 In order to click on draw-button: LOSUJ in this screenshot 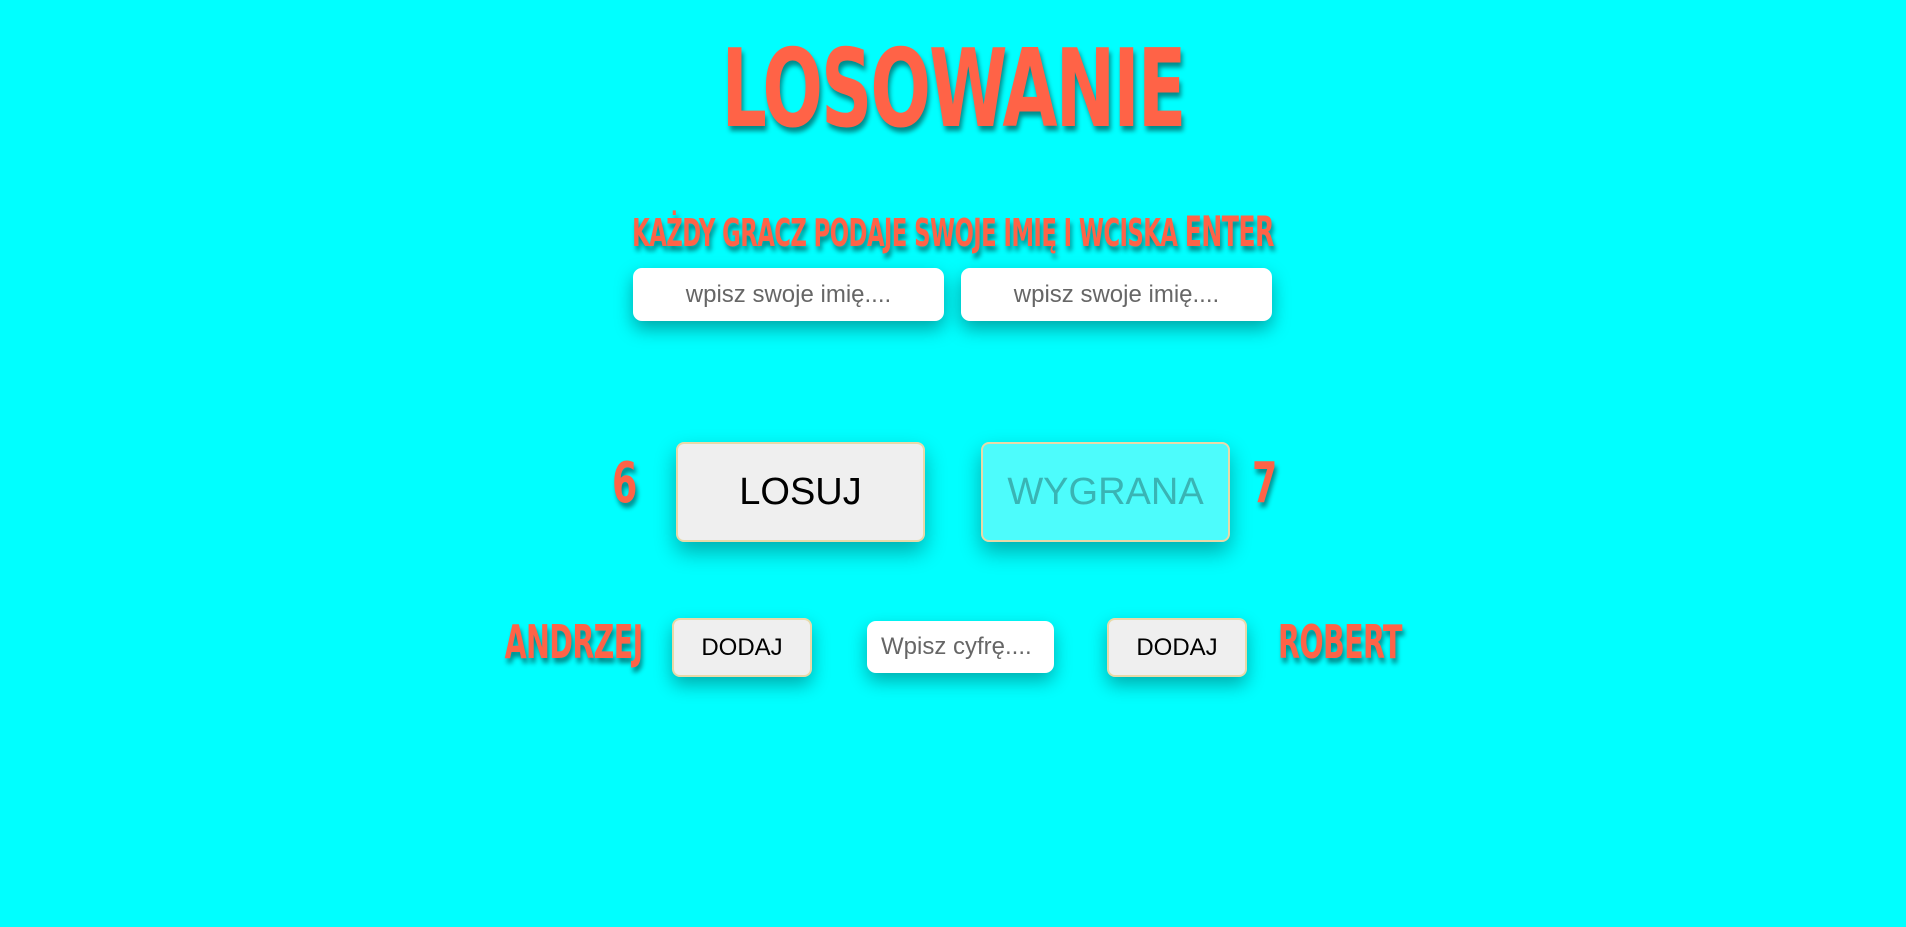, I will do `click(800, 492)`.